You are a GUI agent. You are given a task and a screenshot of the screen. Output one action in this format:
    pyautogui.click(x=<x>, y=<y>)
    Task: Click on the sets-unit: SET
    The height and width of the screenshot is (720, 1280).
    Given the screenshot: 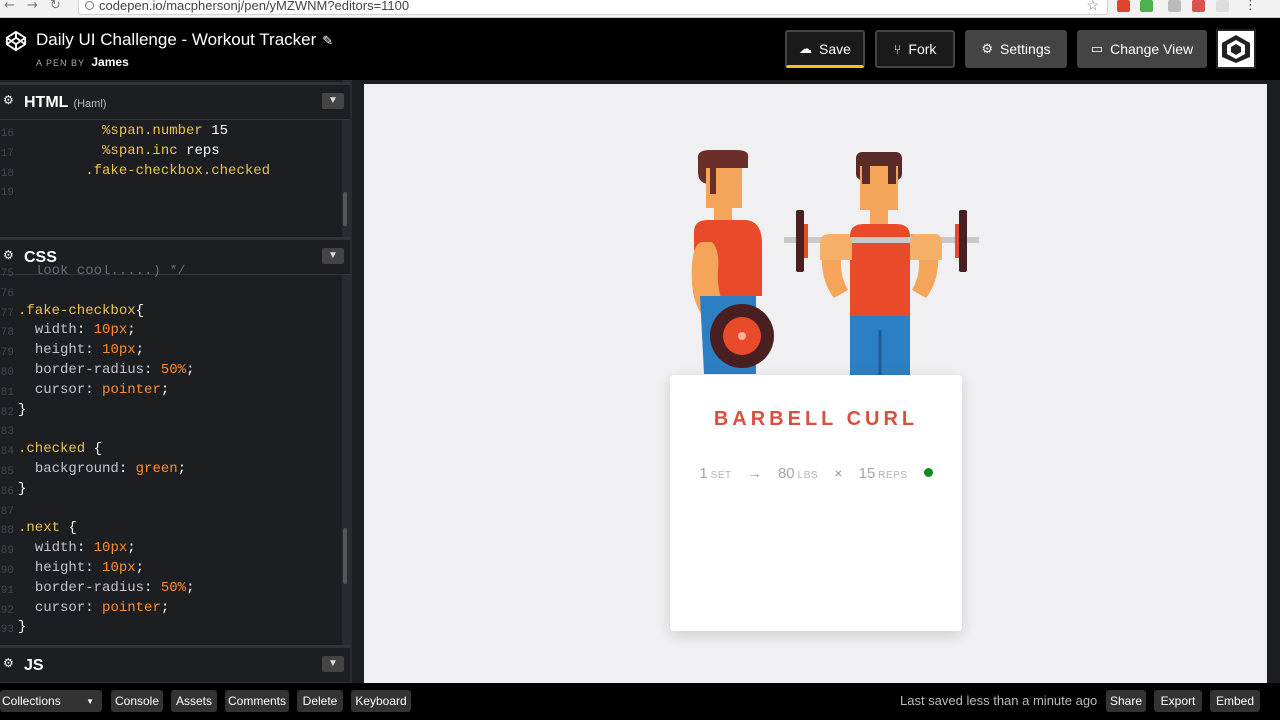 What is the action you would take?
    pyautogui.click(x=721, y=475)
    